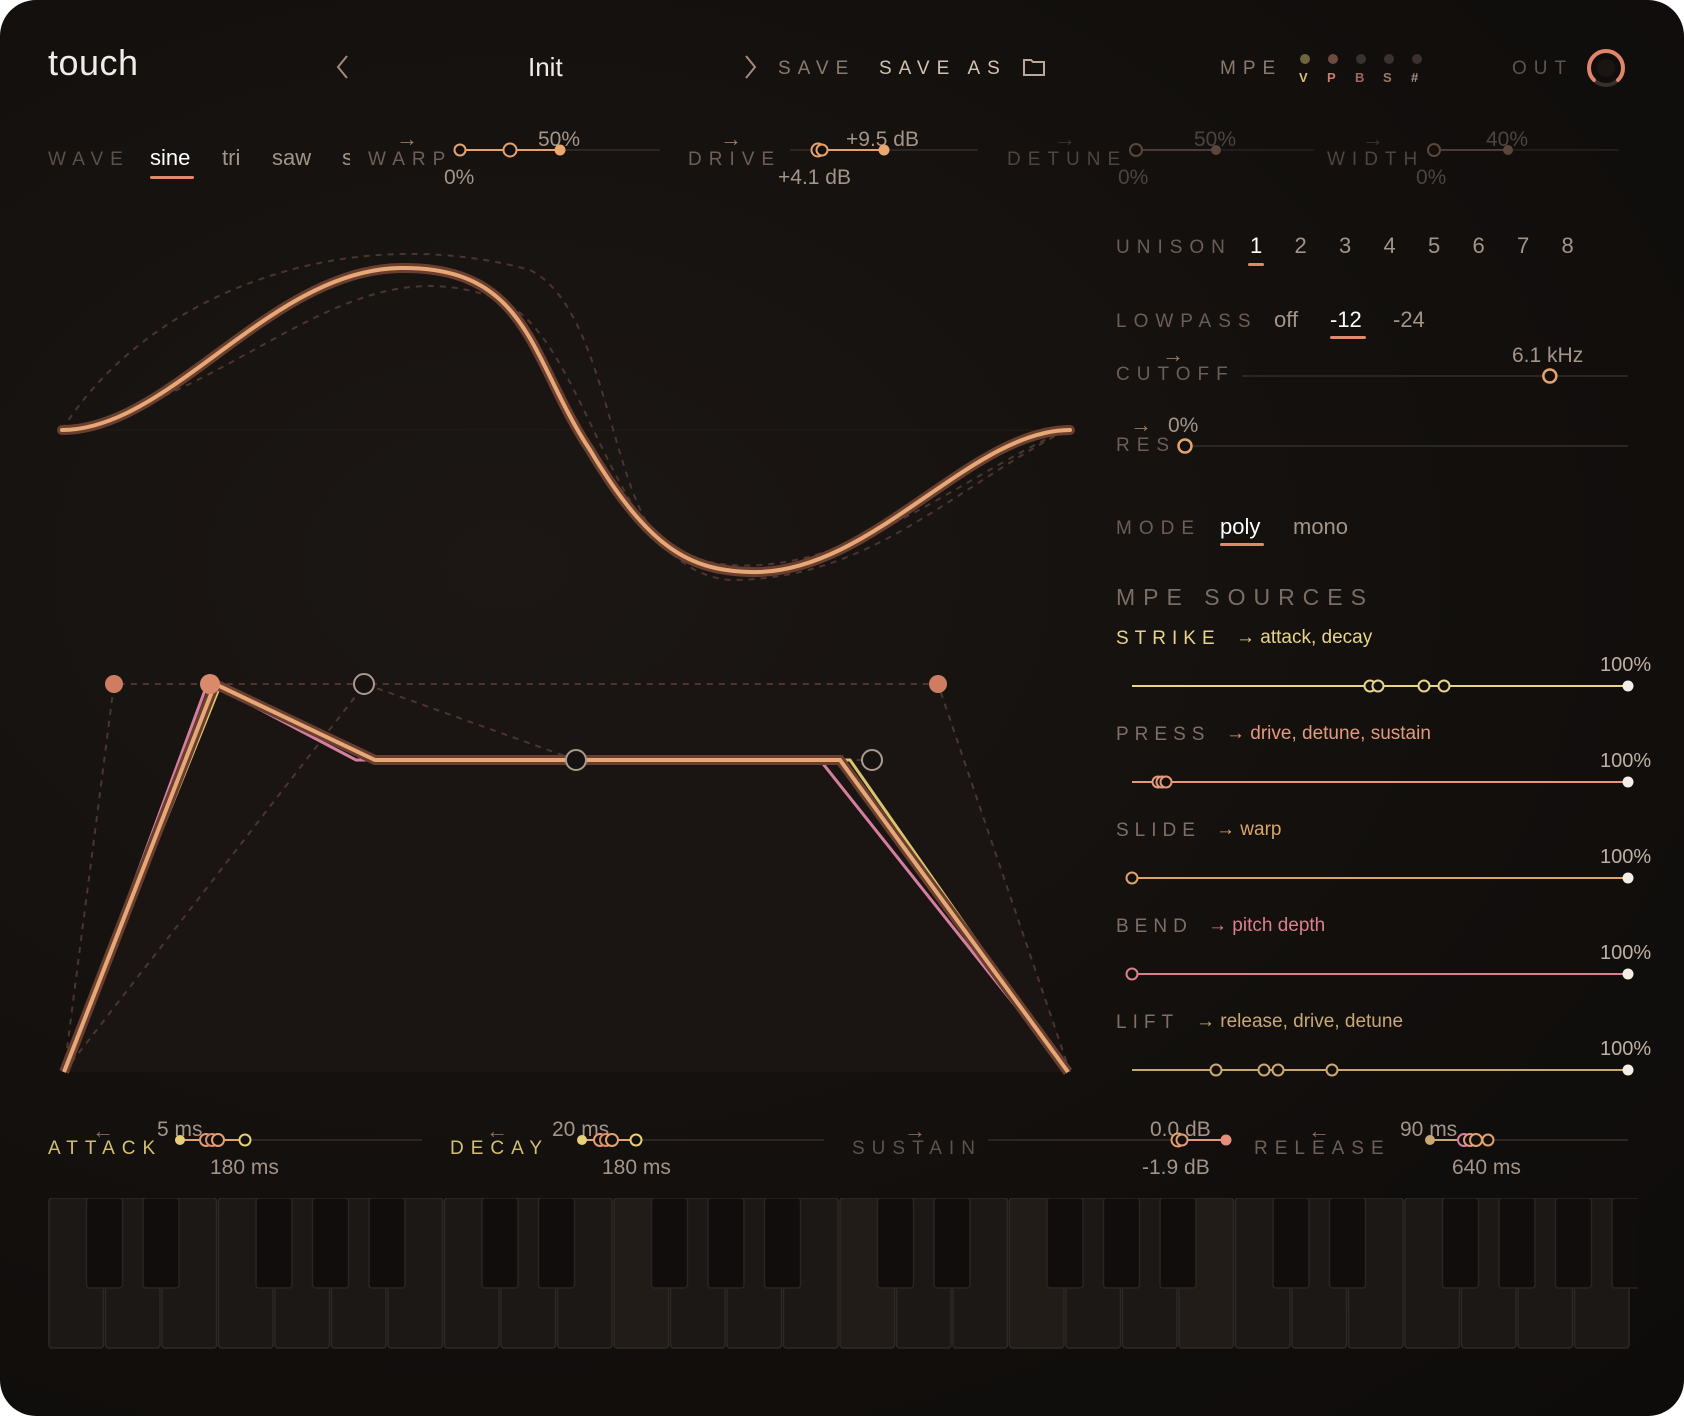  I want to click on cutoff-slider, so click(1435, 376).